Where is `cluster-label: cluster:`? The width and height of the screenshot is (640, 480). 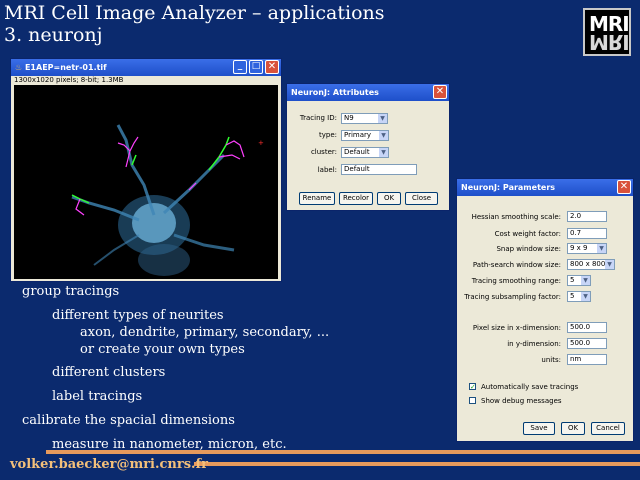
cluster-label: cluster: is located at coordinates (323, 152).